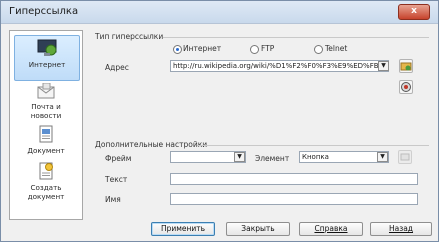 The height and width of the screenshot is (242, 439). Describe the element at coordinates (46, 192) in the screenshot. I see `sidebar-item-label: Создать документ` at that location.